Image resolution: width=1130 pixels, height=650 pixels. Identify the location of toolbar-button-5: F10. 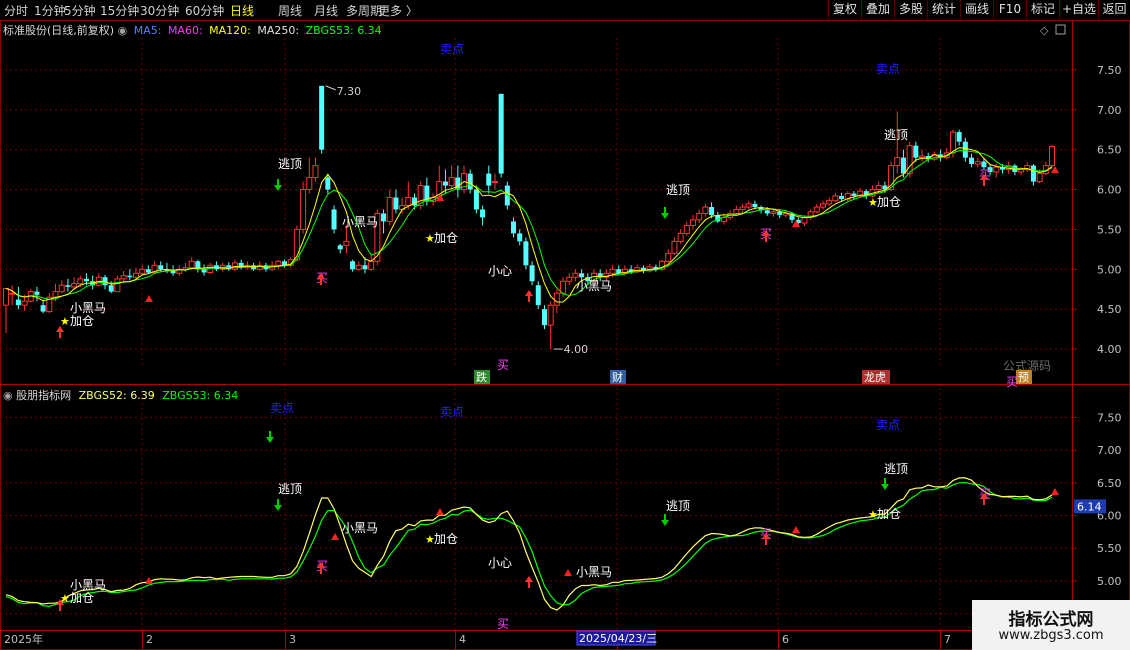
(1009, 9).